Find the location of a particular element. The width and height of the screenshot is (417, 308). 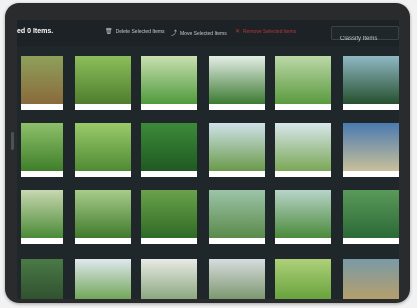

gallery-image-lush-field is located at coordinates (103, 217).